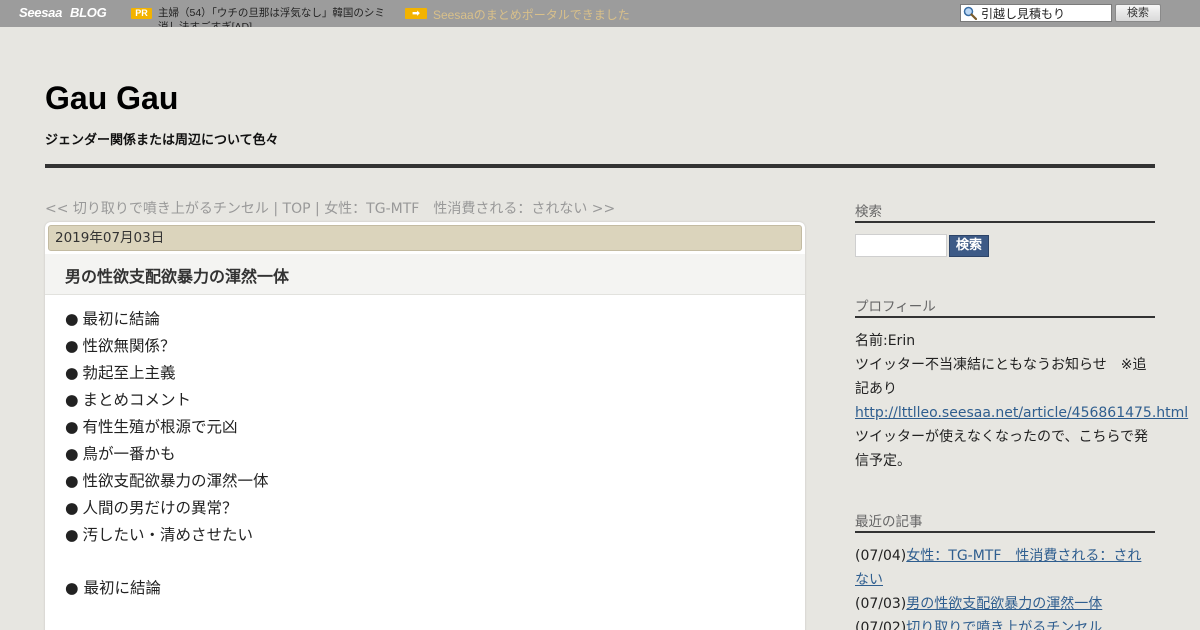 This screenshot has width=1200, height=630. What do you see at coordinates (416, 13) in the screenshot?
I see `arrow-right-icon: ➡` at bounding box center [416, 13].